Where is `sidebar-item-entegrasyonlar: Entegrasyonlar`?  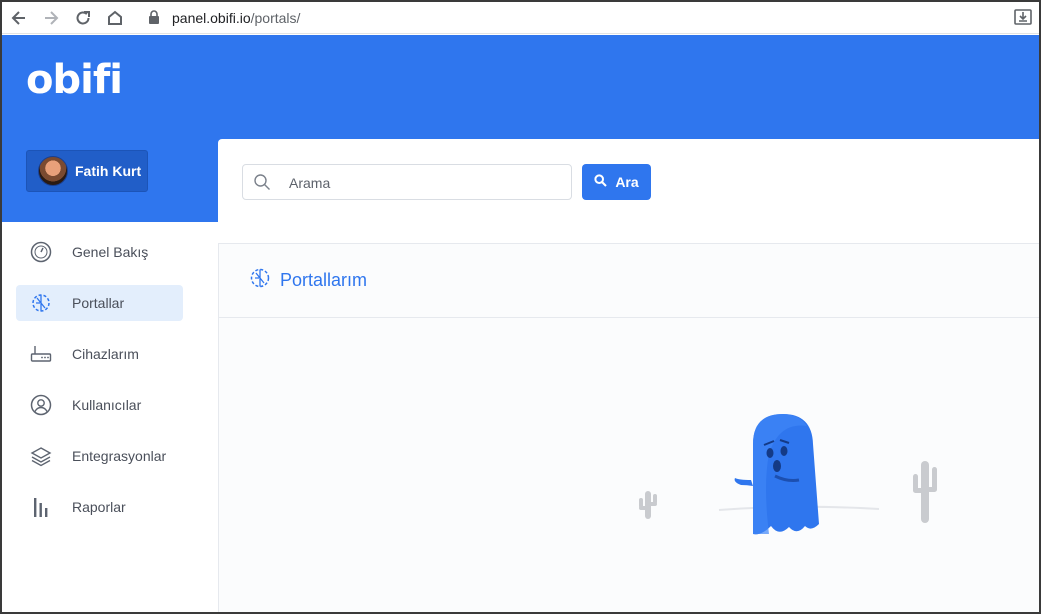
sidebar-item-entegrasyonlar: Entegrasyonlar is located at coordinates (99, 456).